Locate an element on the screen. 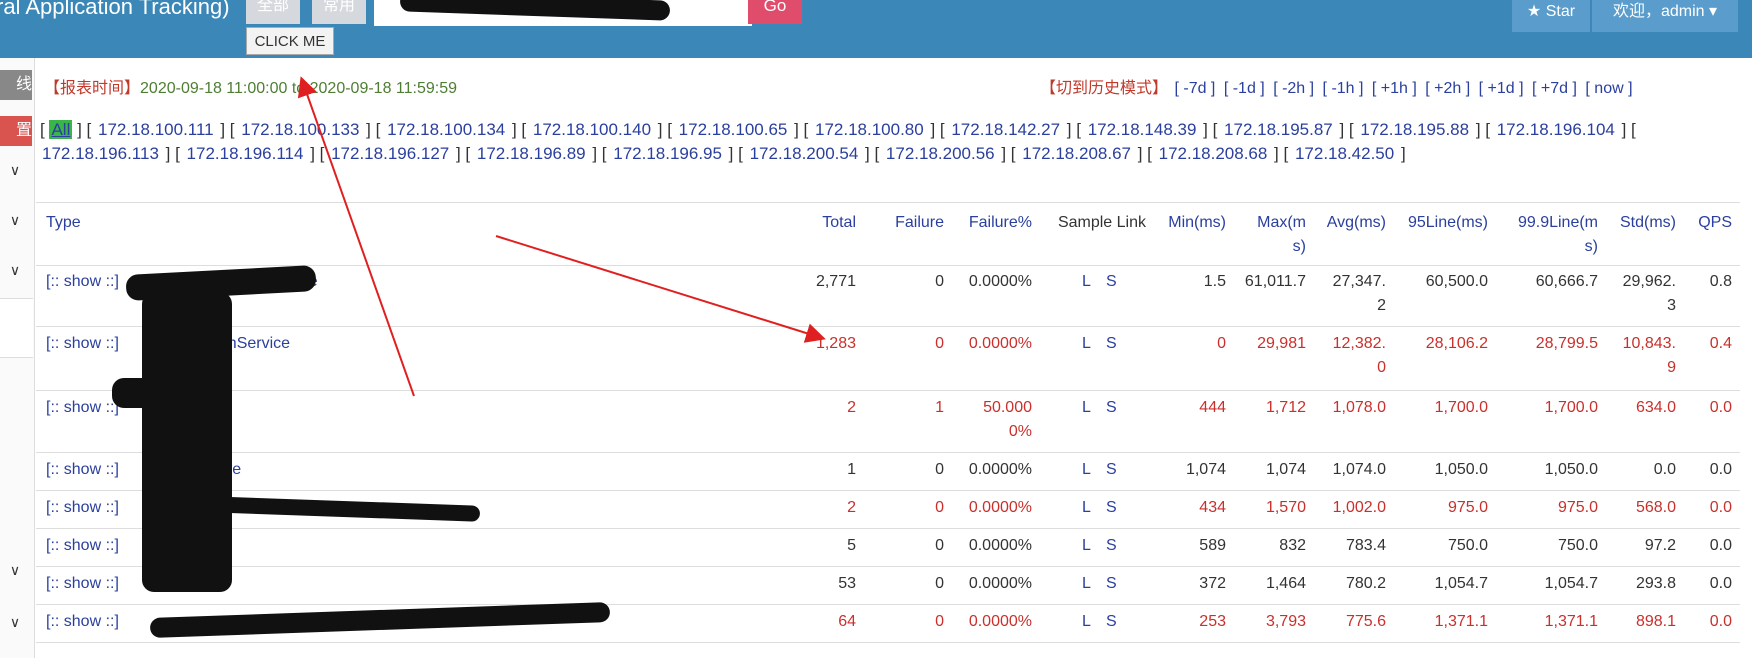 The width and height of the screenshot is (1752, 658). annotation-arrows is located at coordinates (561, 236).